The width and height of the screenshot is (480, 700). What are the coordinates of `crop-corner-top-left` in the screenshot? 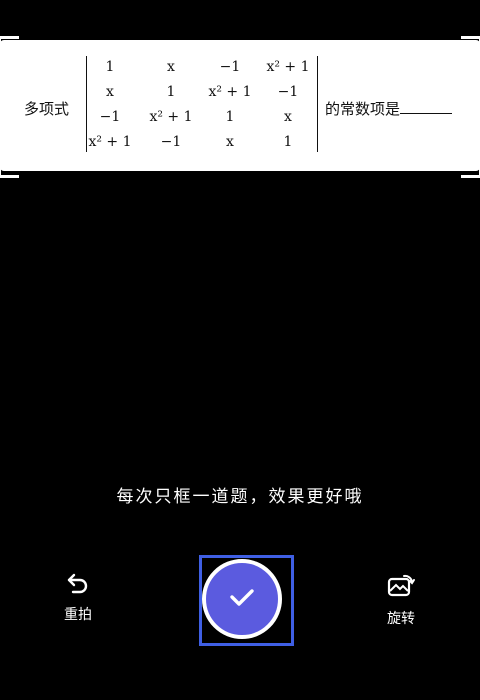 It's located at (9, 46).